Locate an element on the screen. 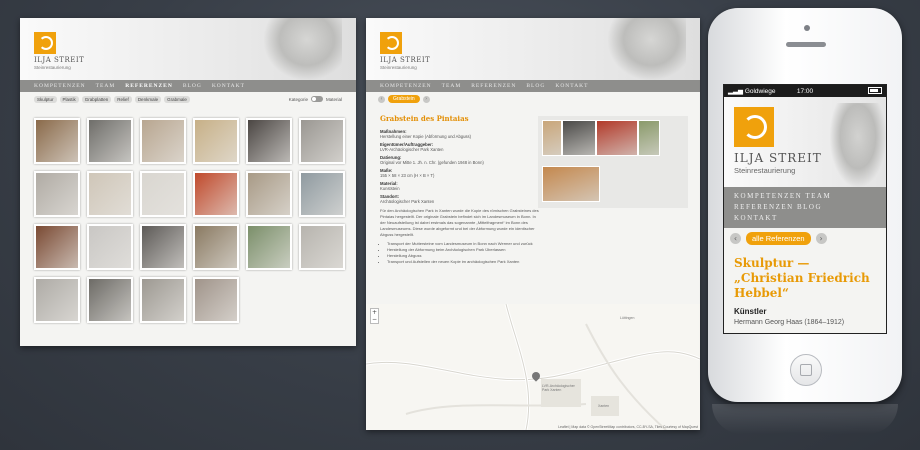 This screenshot has width=920, height=450. toggle-label-kategorie: Kategorie is located at coordinates (298, 99).